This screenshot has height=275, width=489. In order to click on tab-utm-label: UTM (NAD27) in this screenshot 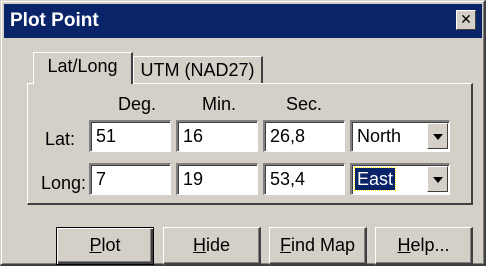, I will do `click(197, 70)`.